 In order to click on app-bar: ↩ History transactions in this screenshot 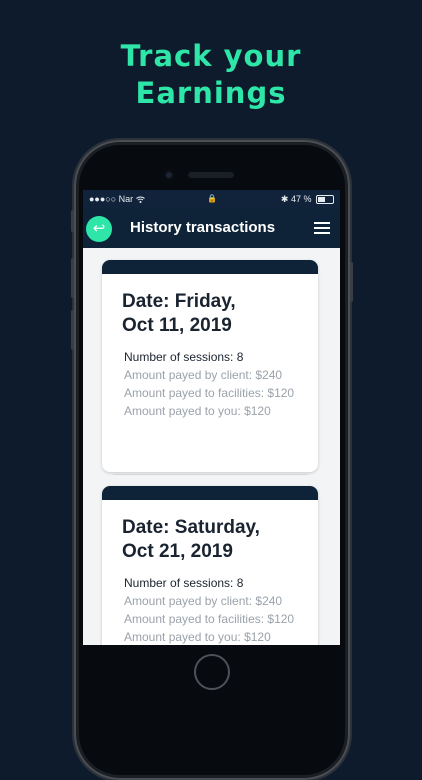, I will do `click(211, 228)`.